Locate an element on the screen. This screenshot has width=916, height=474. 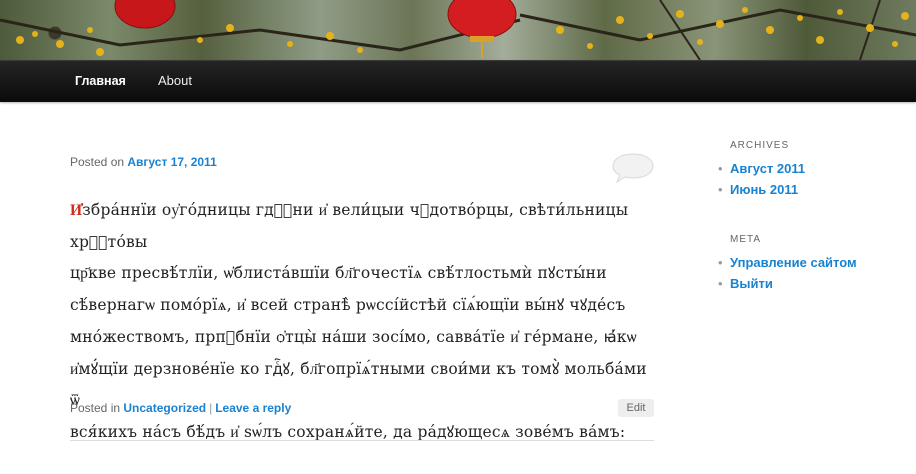
archives-list: • Август 2011 • Июнь 2011 is located at coordinates (761, 179).